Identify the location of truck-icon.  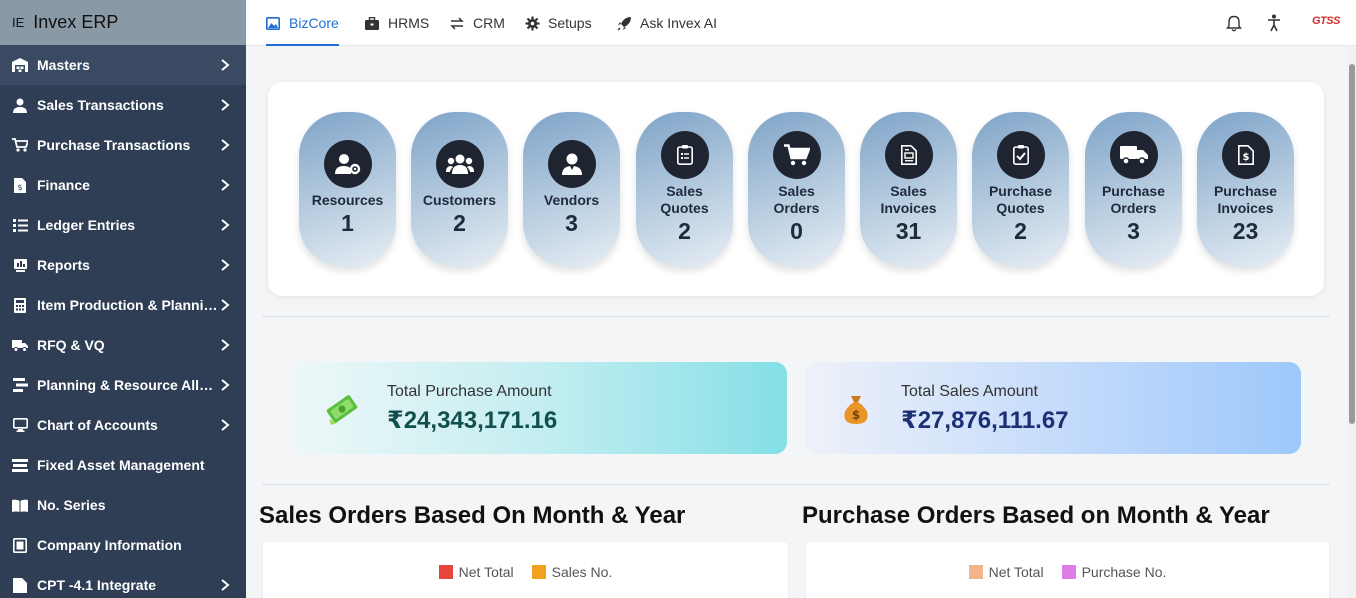
(1133, 155).